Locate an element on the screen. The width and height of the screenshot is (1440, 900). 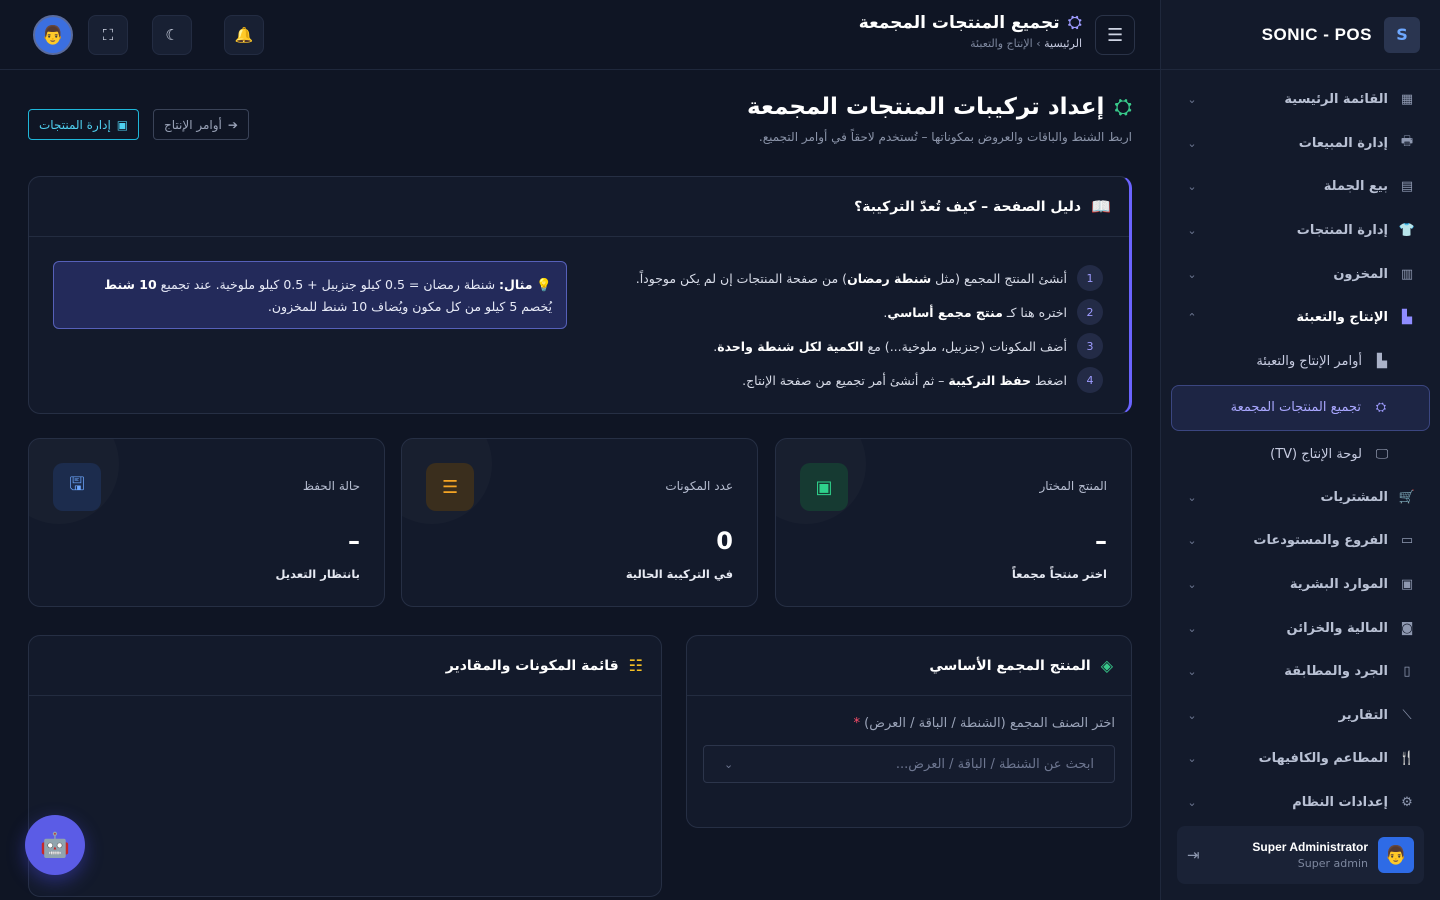
chart-line-icon: ⟋ is located at coordinates (1407, 715).